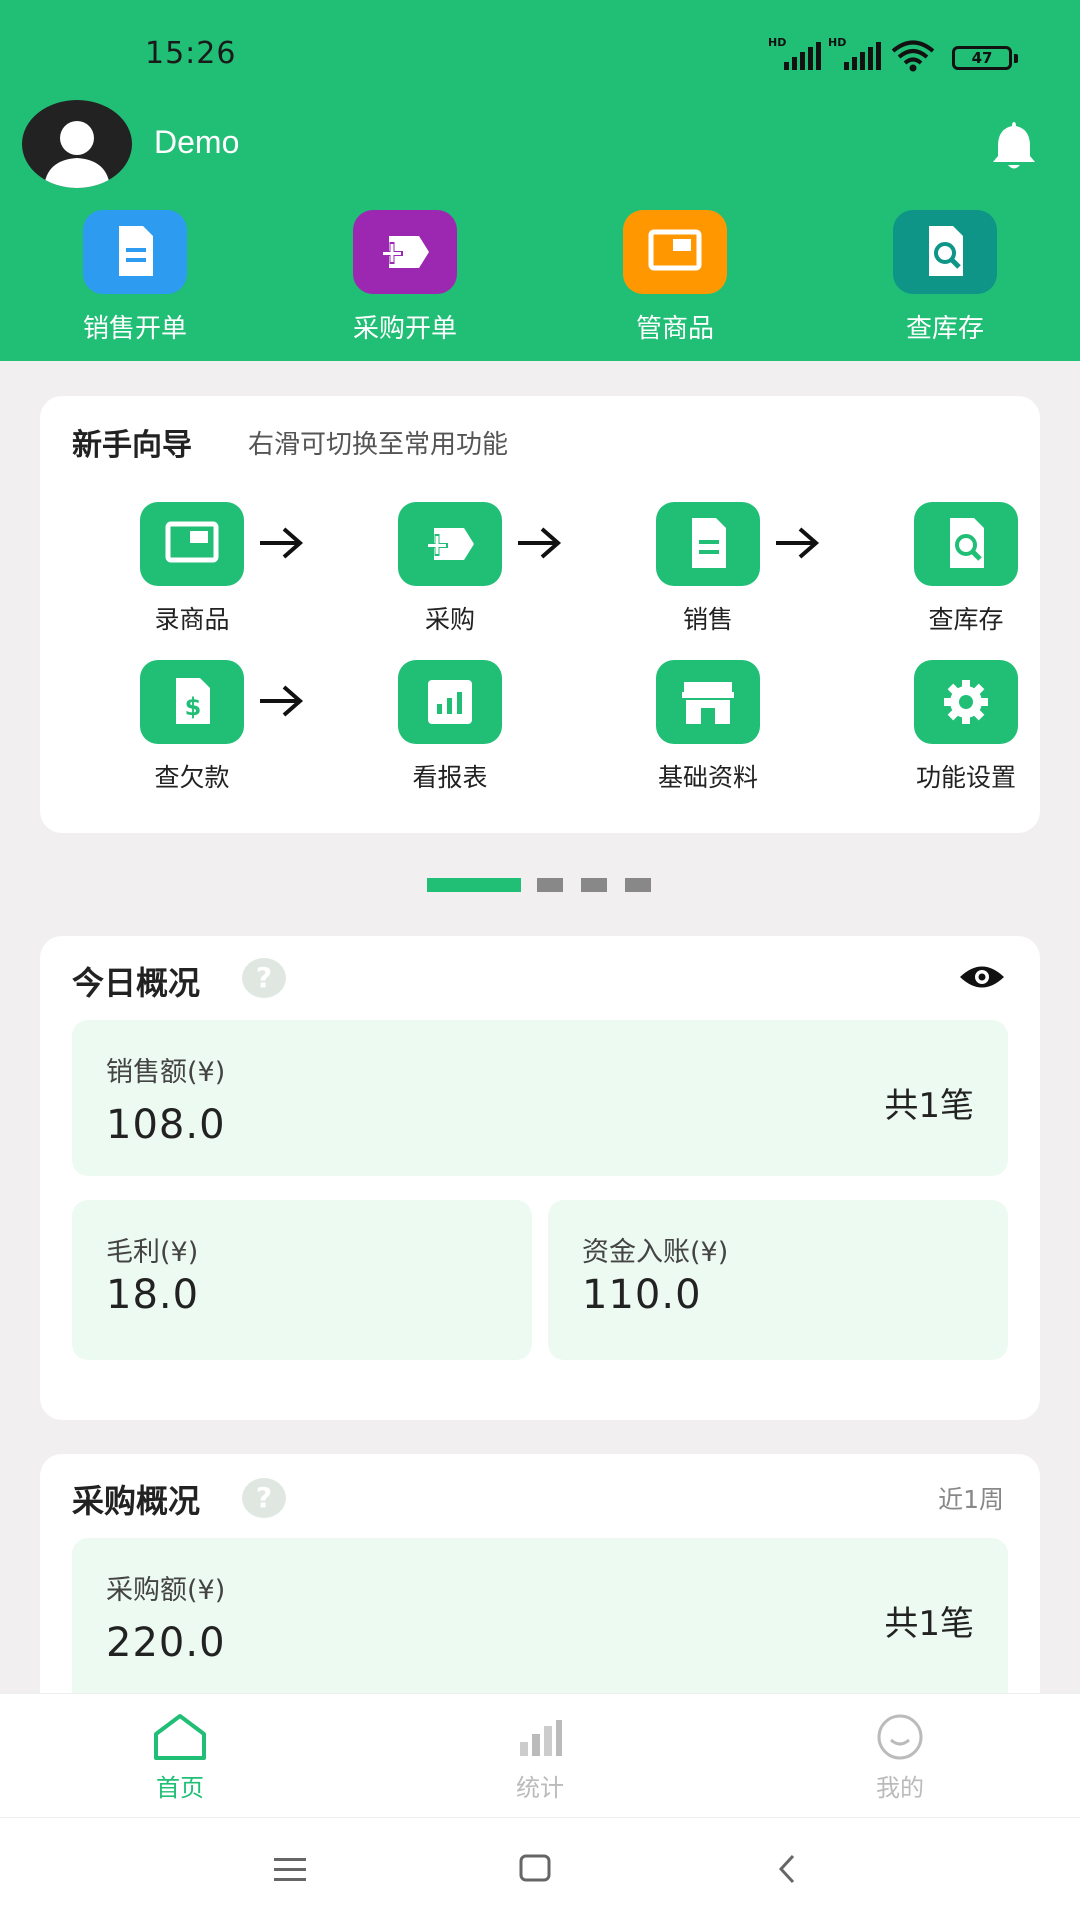 This screenshot has height=1920, width=1080. I want to click on guide-item-label: 采购, so click(449, 619).